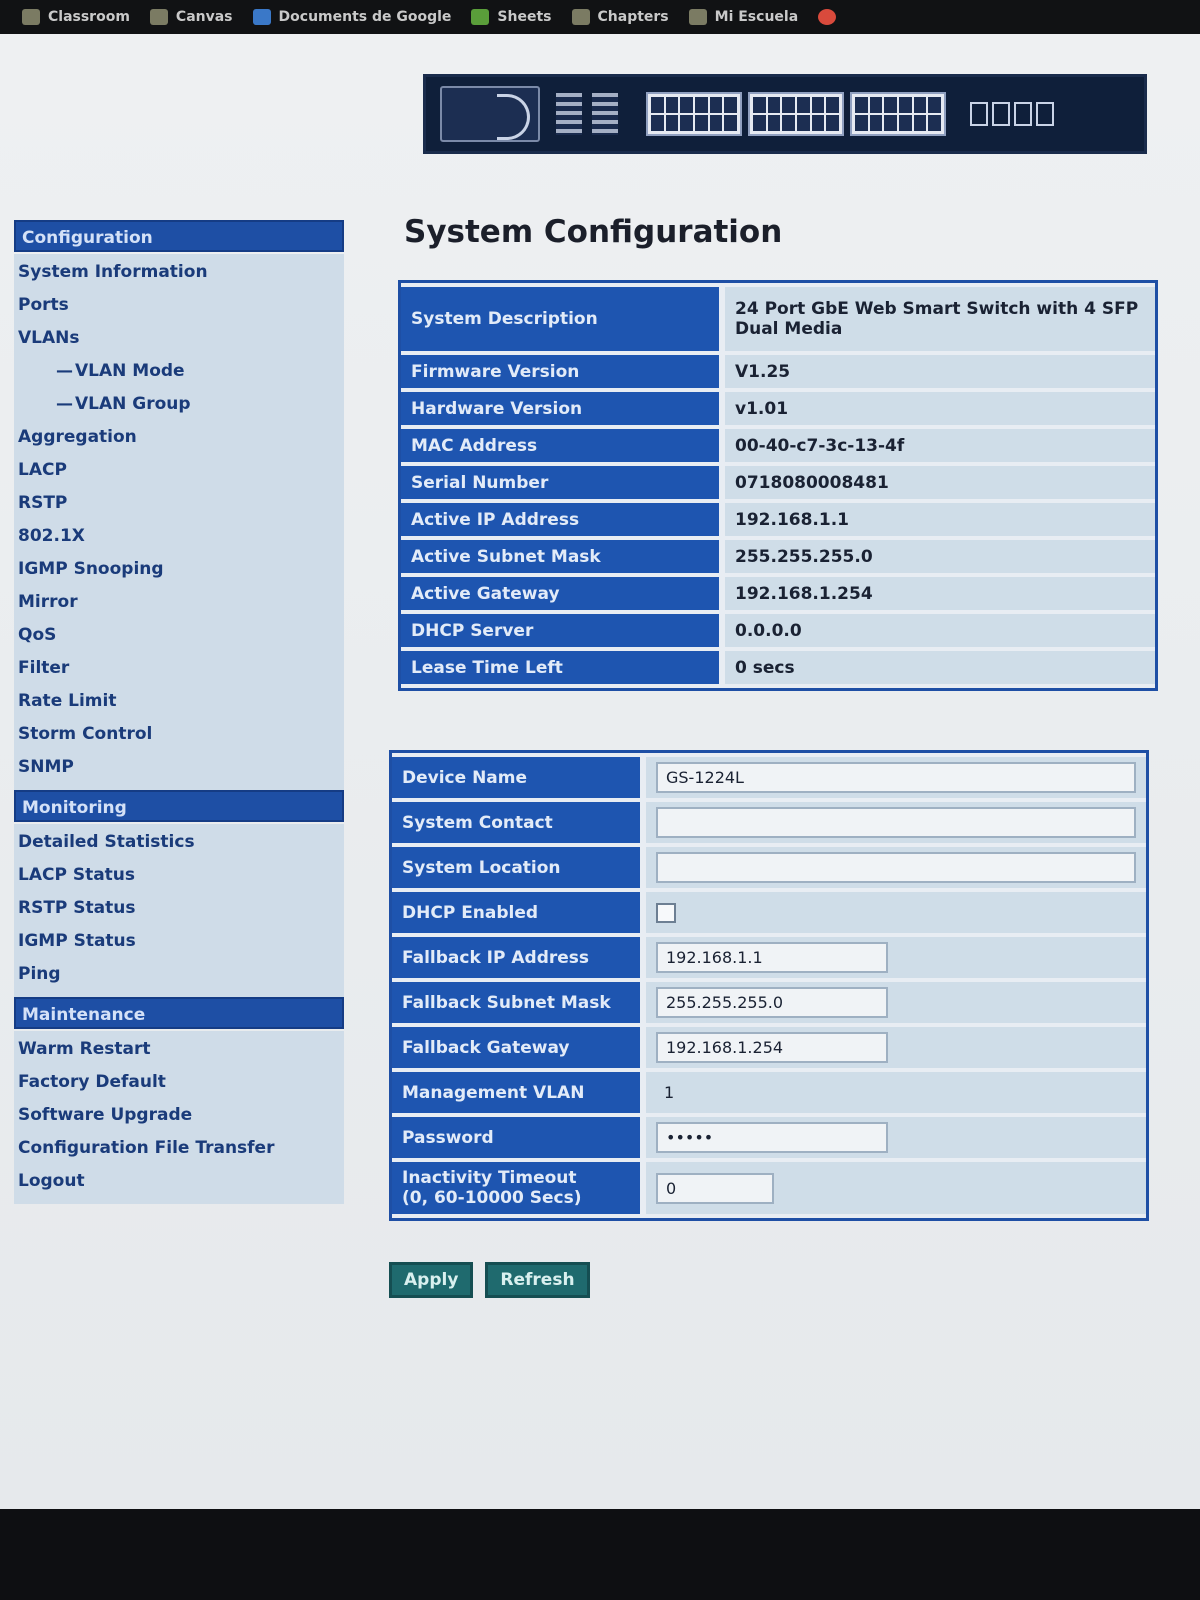  I want to click on info-value: 0.0.0.0, so click(937, 630).